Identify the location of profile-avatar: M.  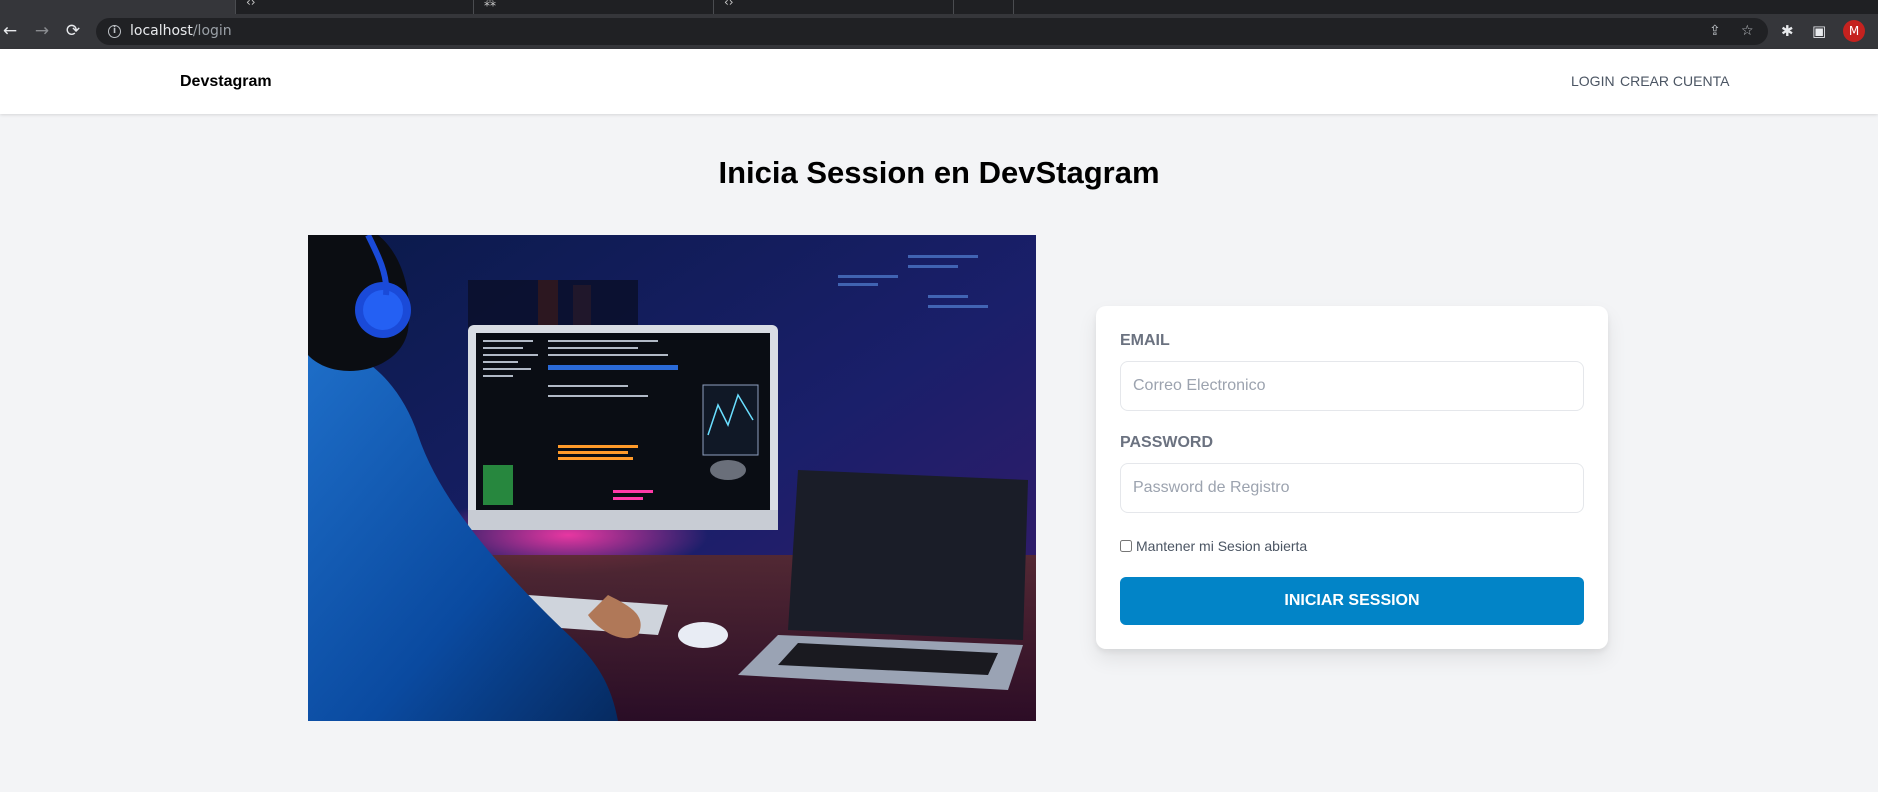
(1854, 31).